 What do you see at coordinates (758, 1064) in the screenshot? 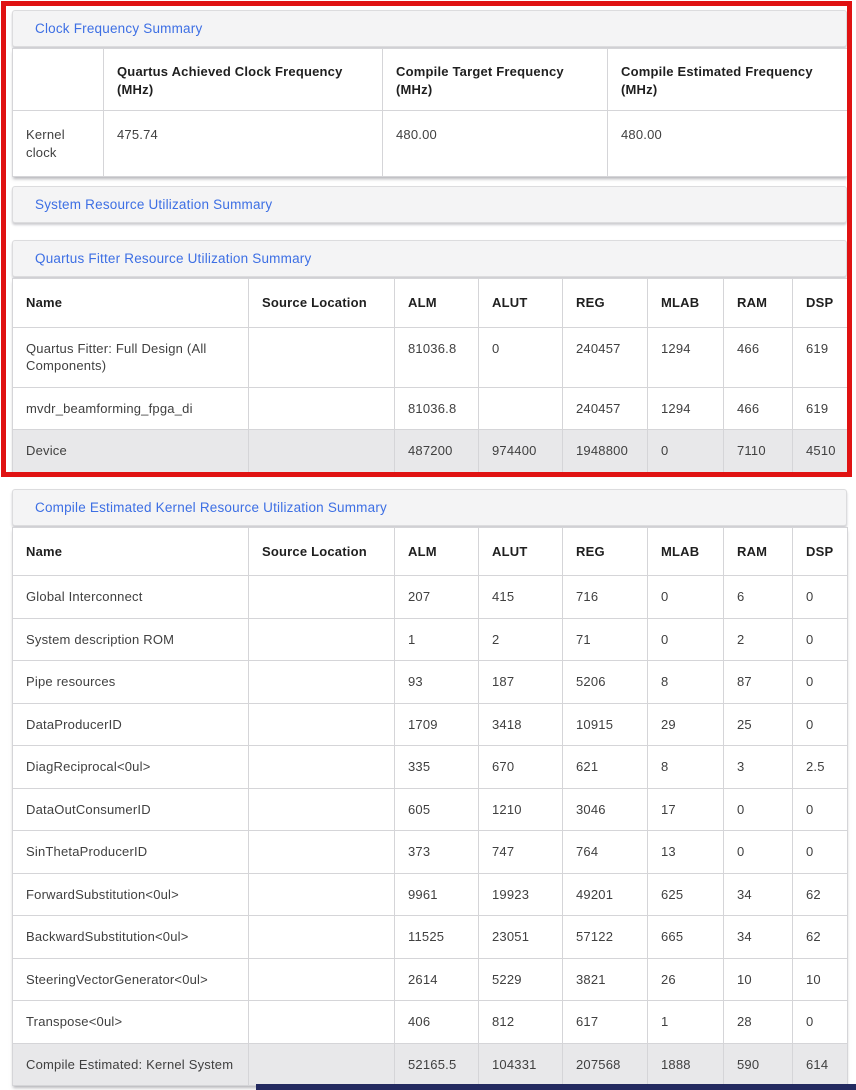
I see `value-cell: 590` at bounding box center [758, 1064].